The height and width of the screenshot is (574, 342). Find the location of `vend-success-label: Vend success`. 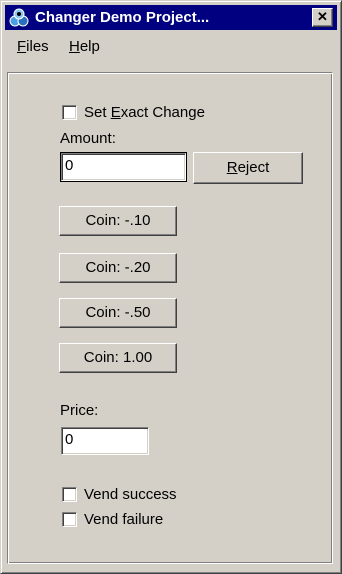

vend-success-label: Vend success is located at coordinates (130, 494).